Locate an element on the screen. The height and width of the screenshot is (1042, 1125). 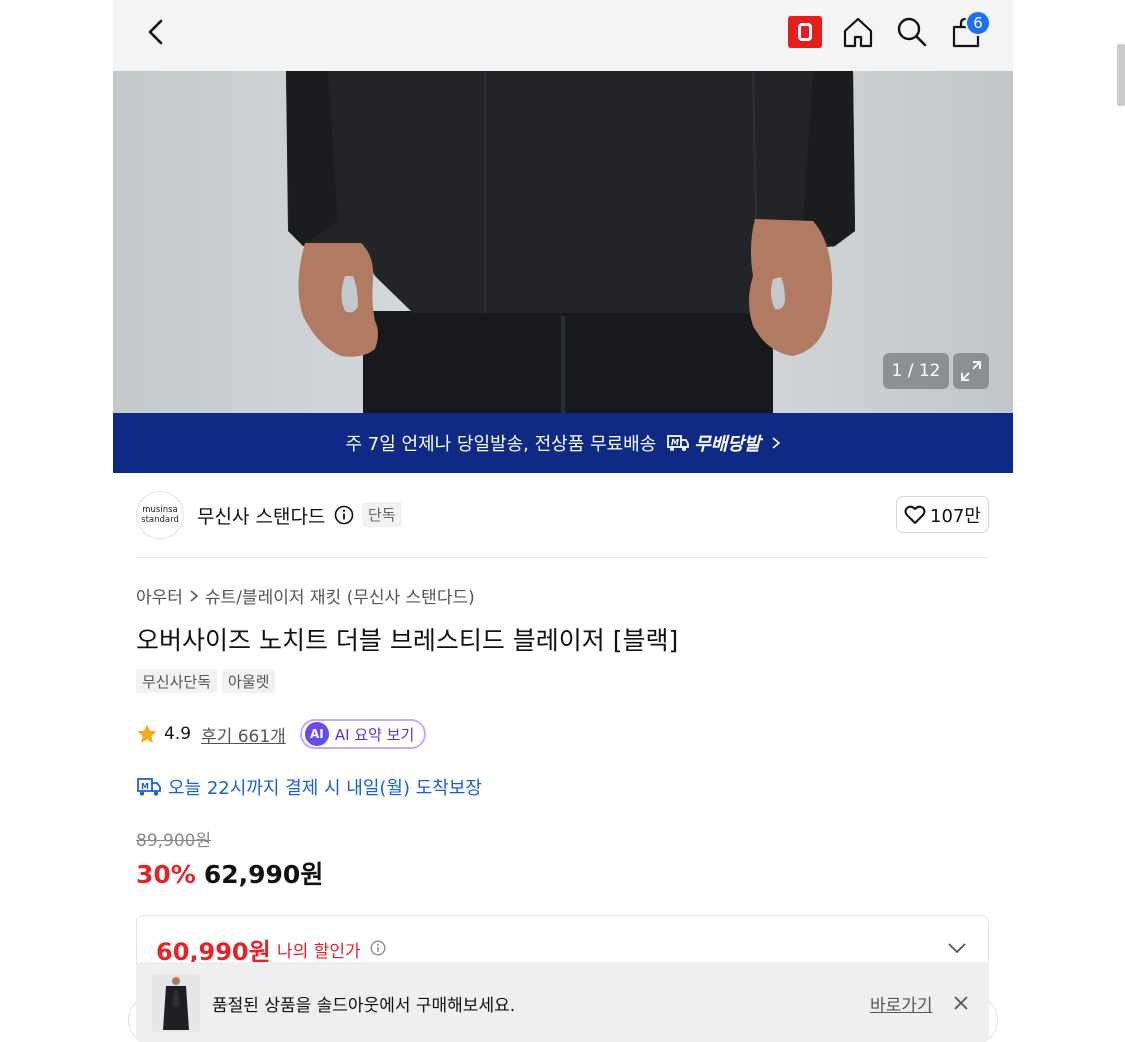
home-button is located at coordinates (858, 32).